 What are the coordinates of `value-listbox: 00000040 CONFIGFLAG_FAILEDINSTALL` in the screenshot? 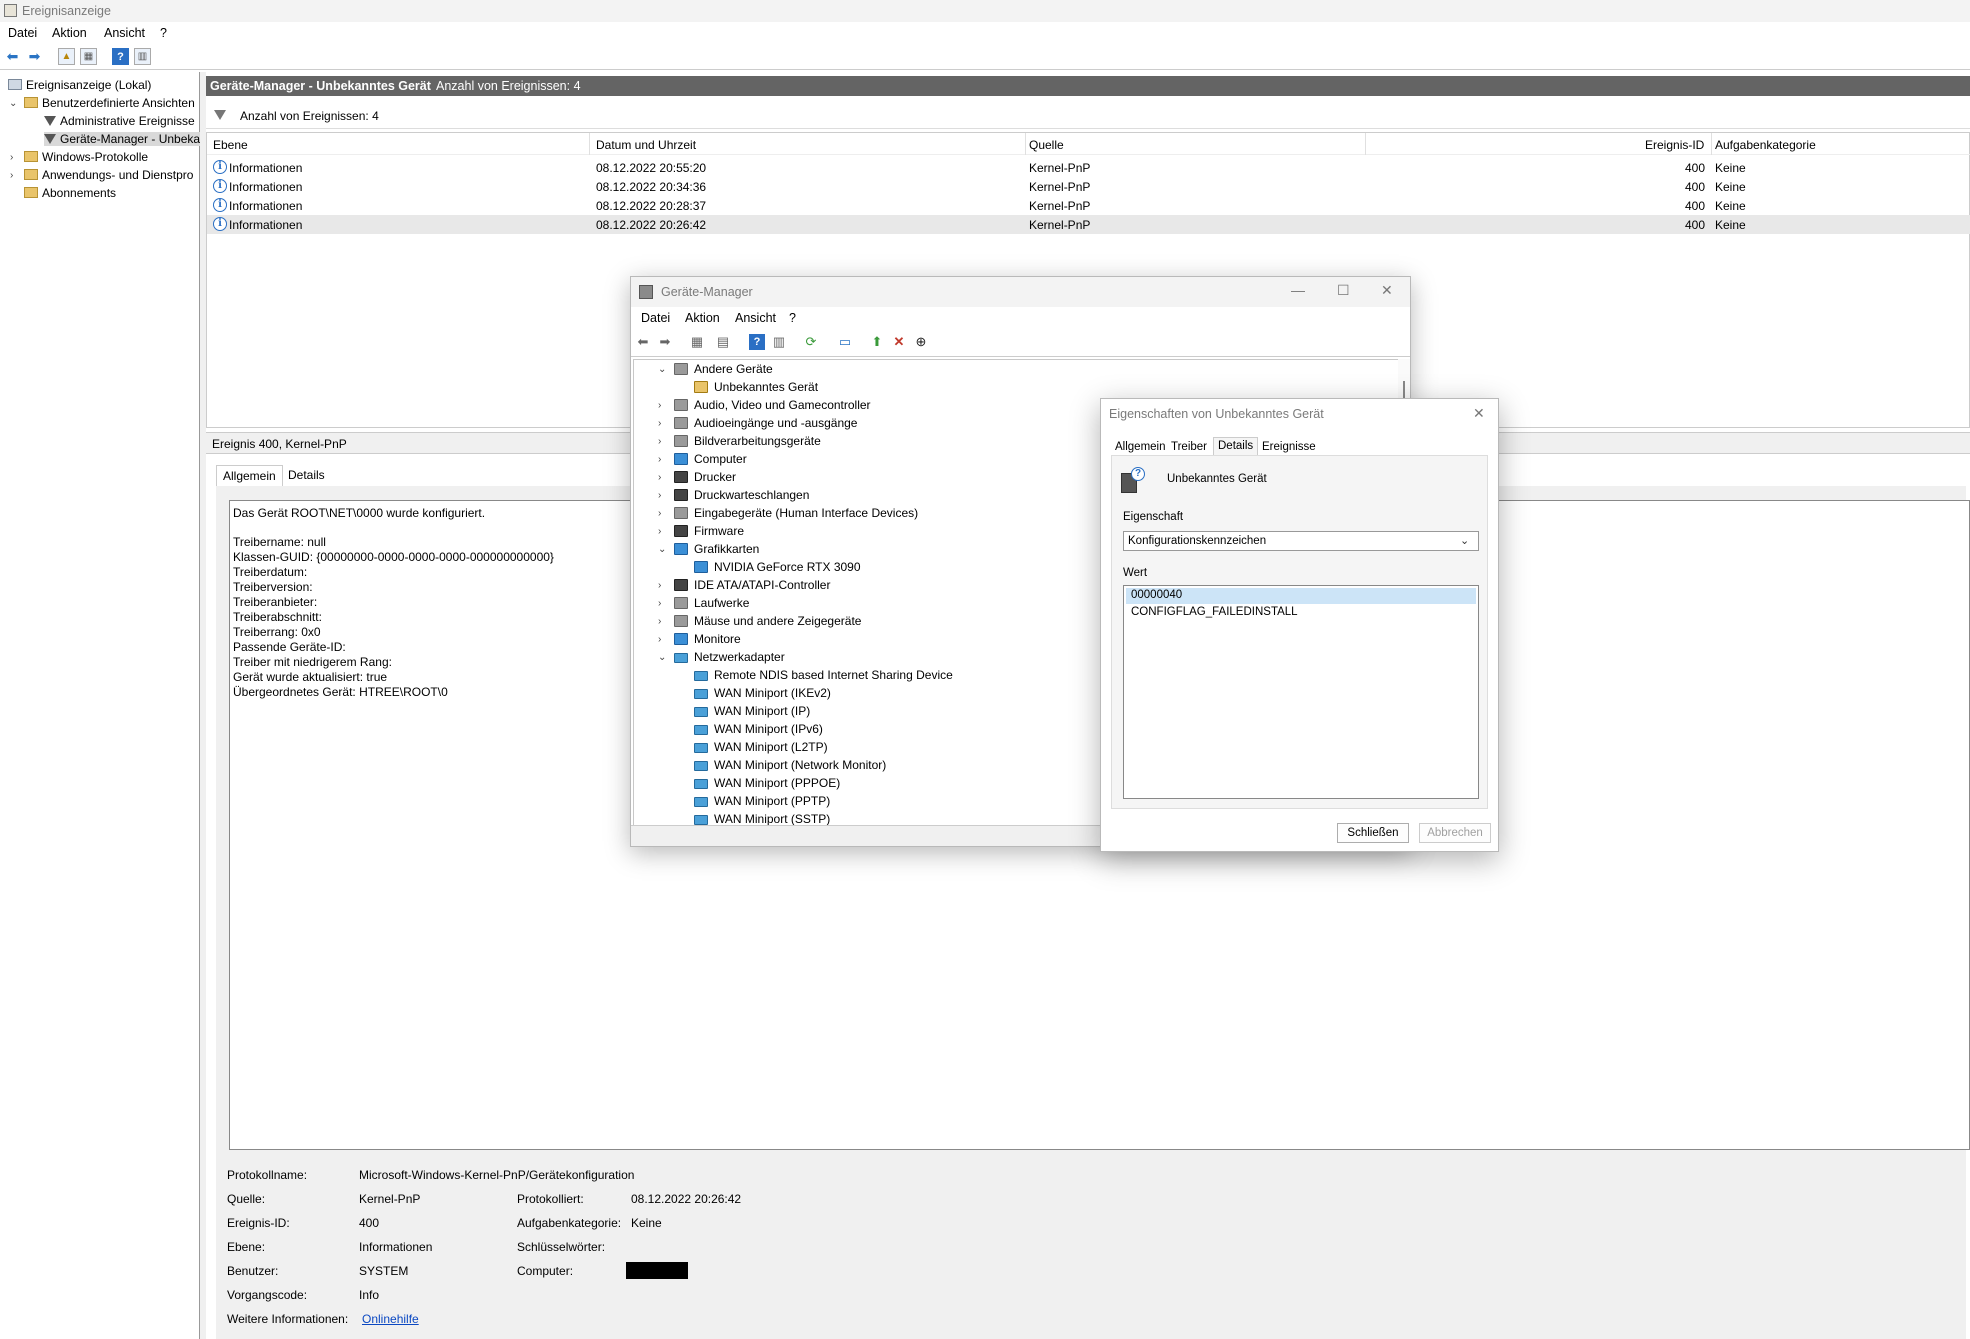 It's located at (1301, 692).